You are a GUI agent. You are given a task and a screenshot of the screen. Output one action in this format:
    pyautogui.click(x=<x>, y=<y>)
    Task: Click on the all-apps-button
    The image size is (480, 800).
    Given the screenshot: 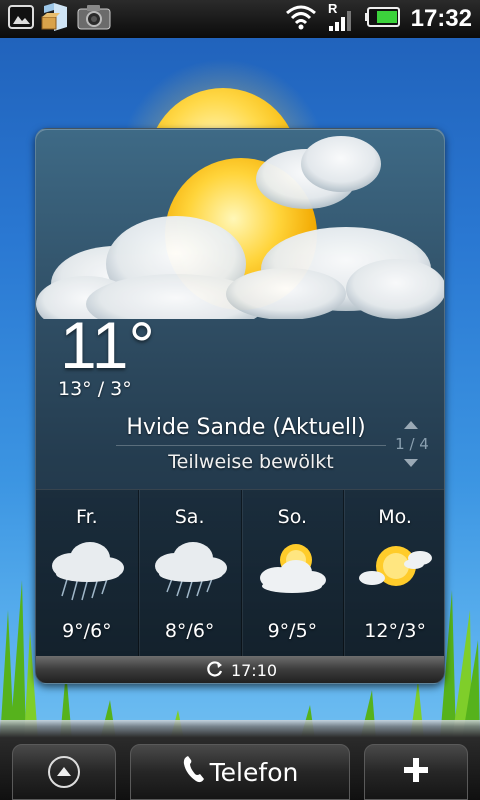 What is the action you would take?
    pyautogui.click(x=64, y=772)
    